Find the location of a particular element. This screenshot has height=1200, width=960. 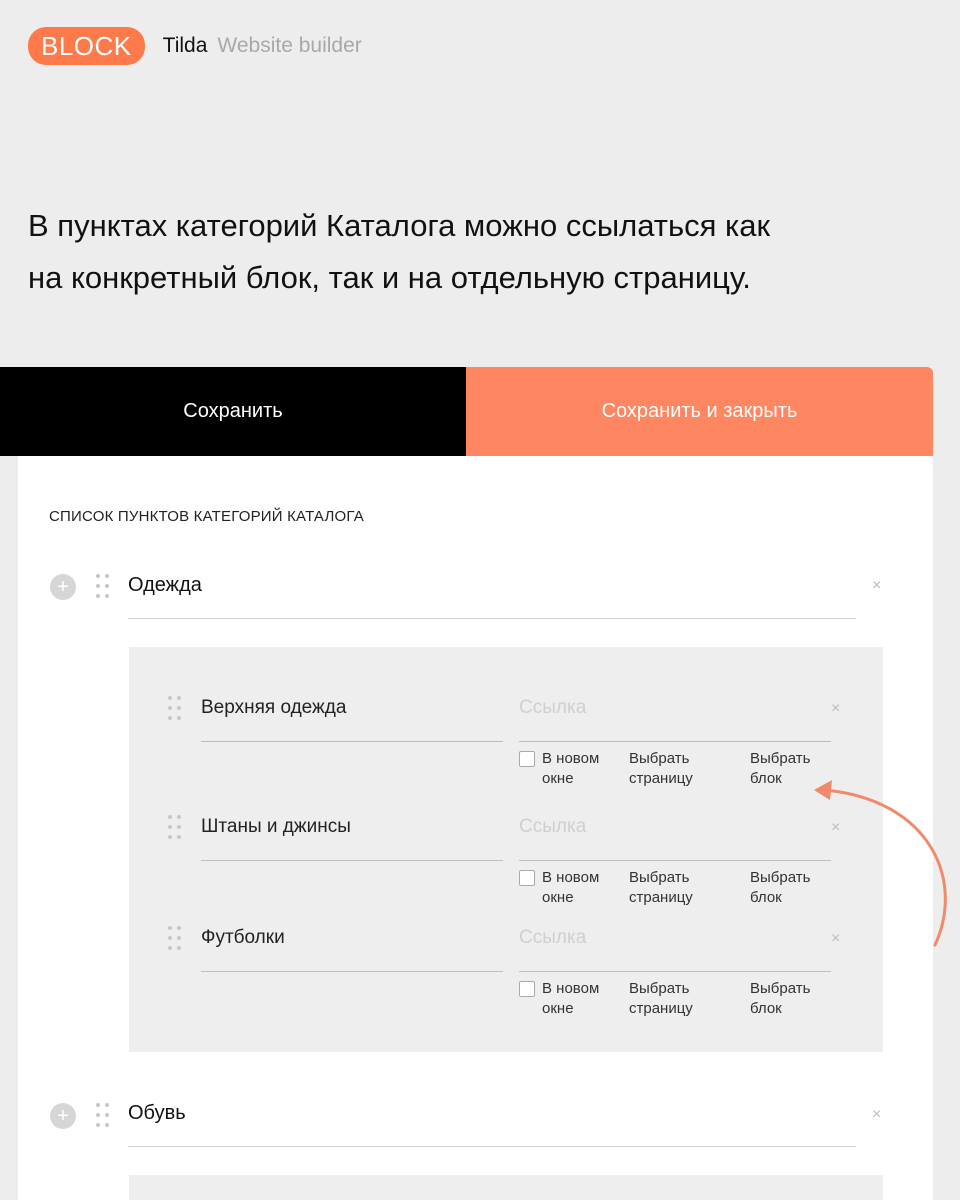

brand: BLOCK Tilda Website builder is located at coordinates (195, 46).